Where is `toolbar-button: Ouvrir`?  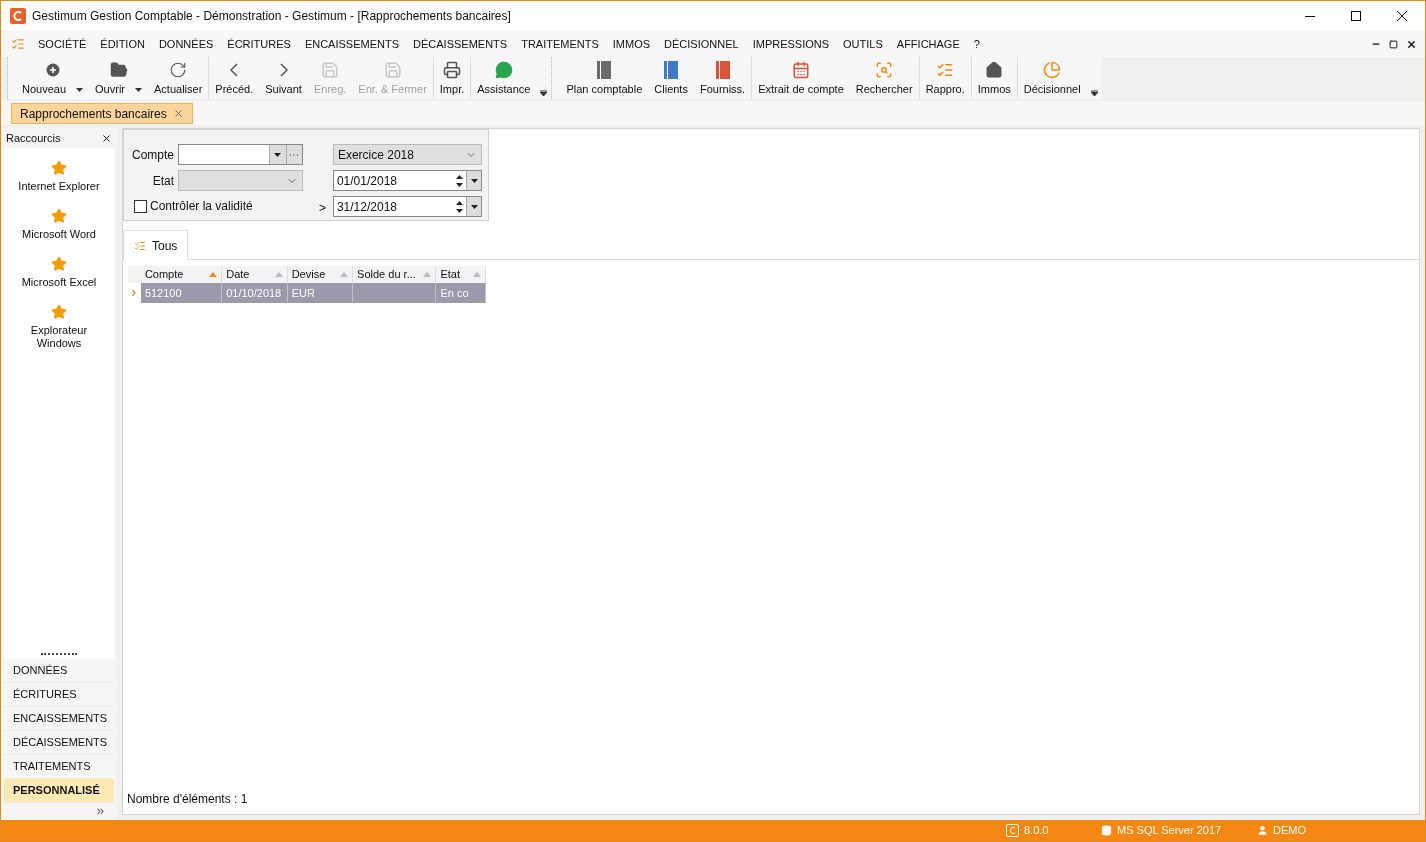
toolbar-button: Ouvrir is located at coordinates (118, 78).